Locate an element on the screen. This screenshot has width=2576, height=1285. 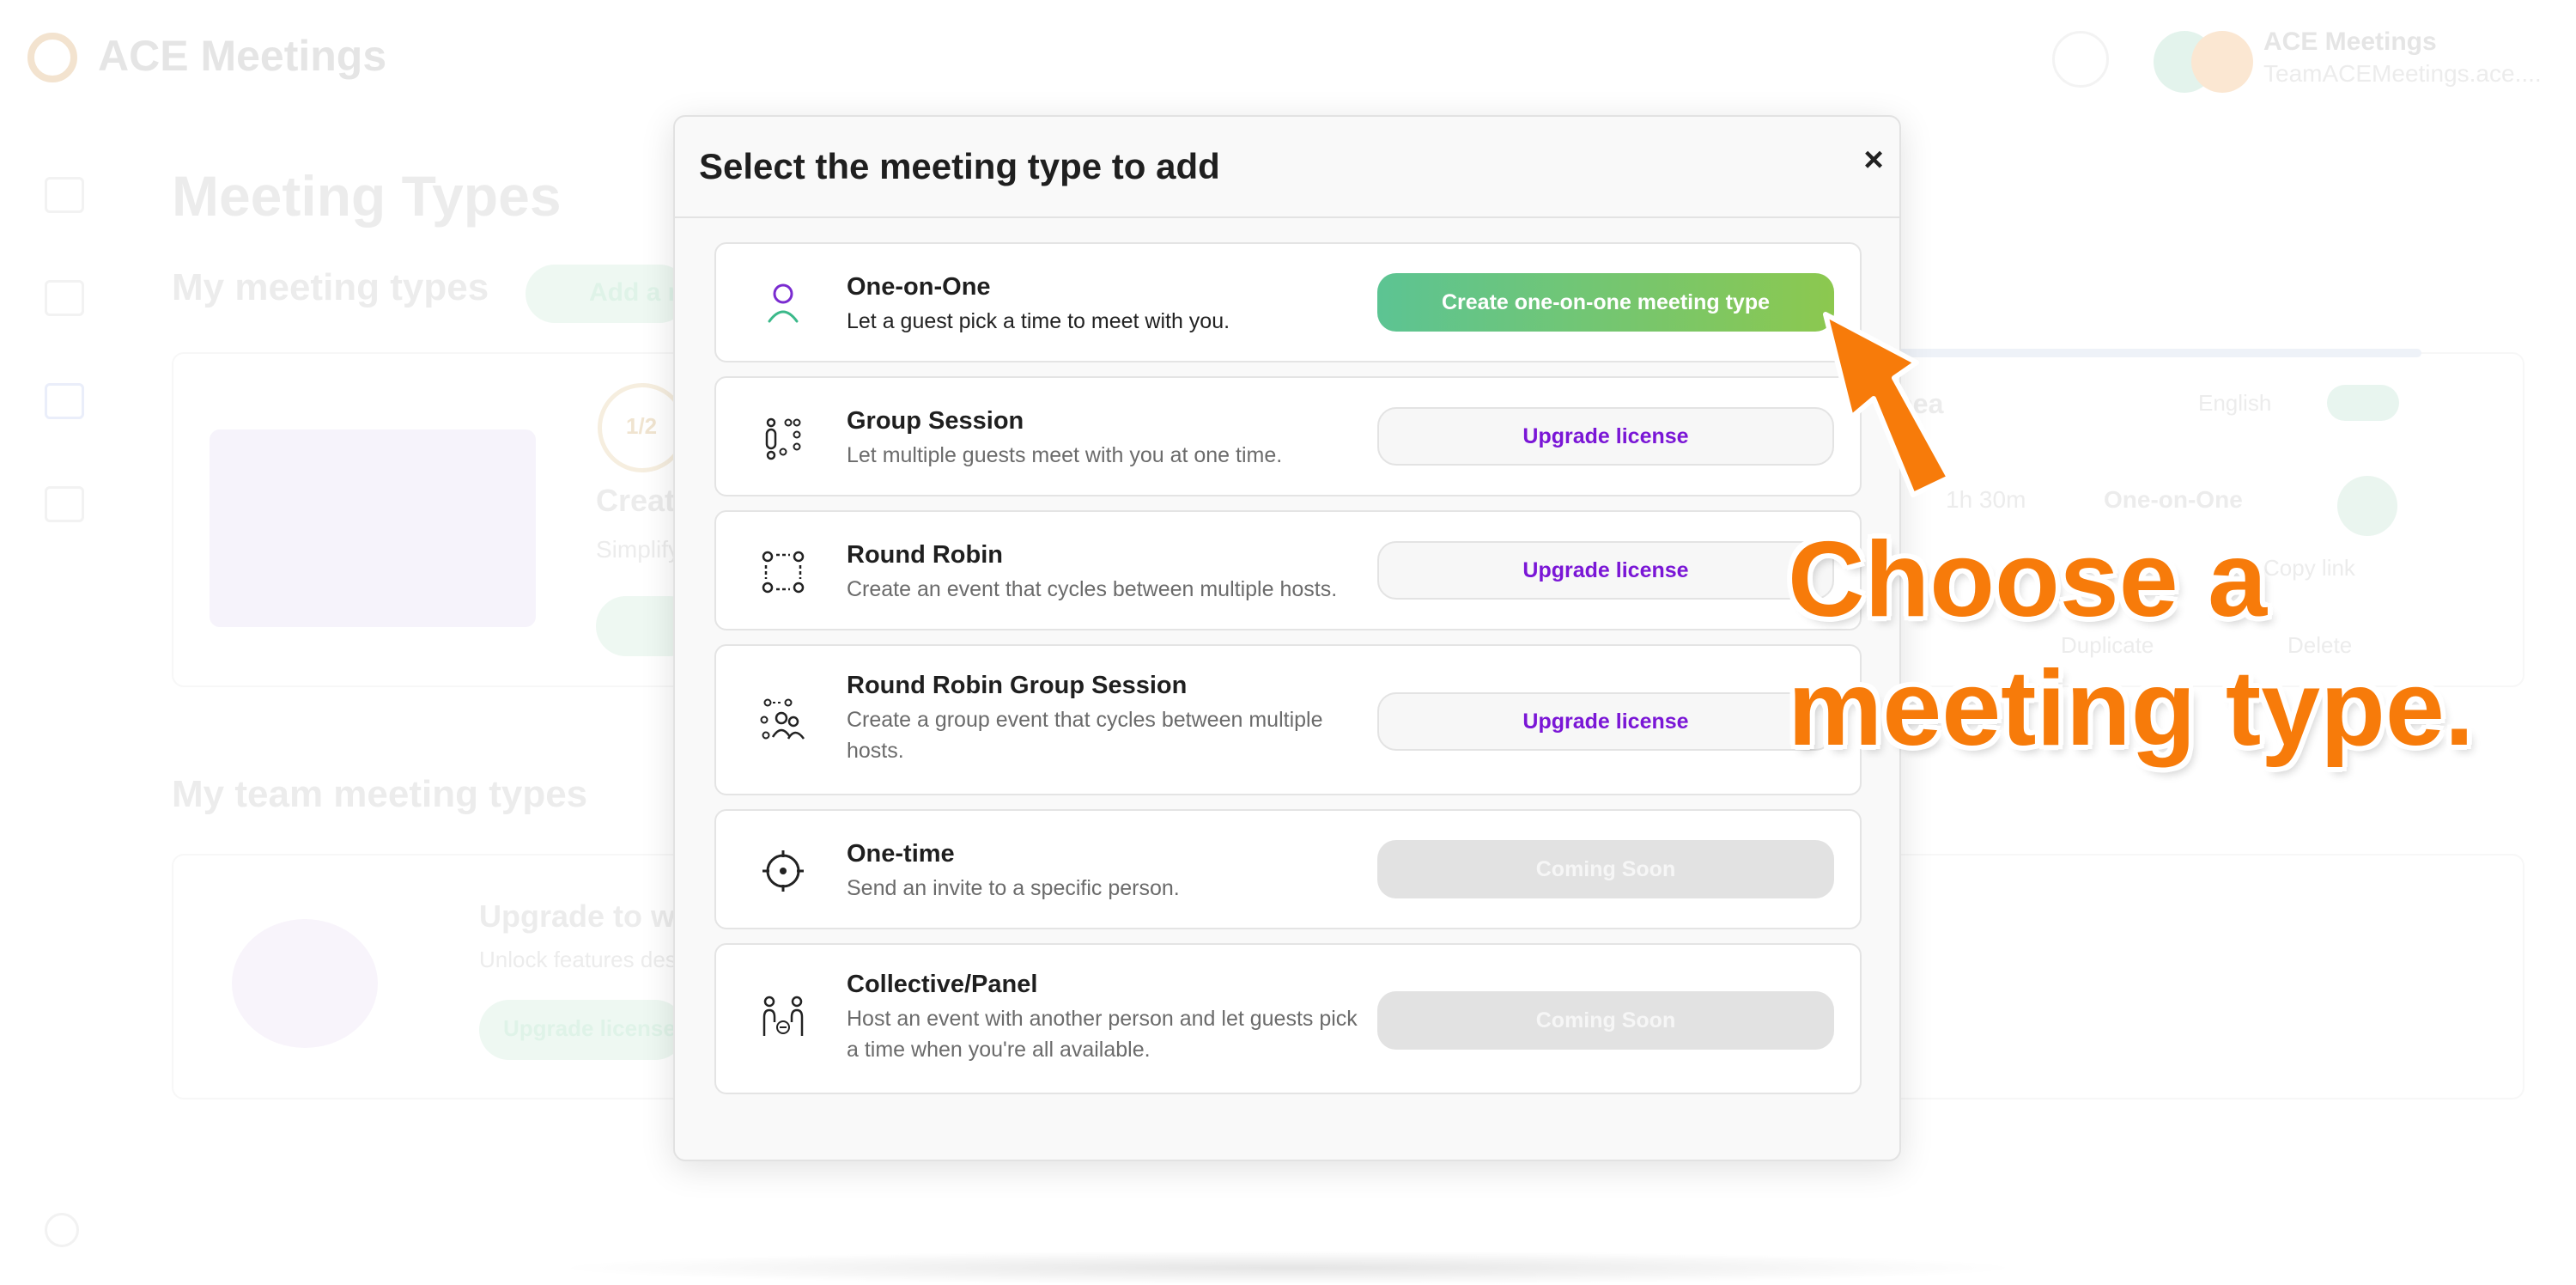
option-title: Round Robin Group Session is located at coordinates (1017, 686).